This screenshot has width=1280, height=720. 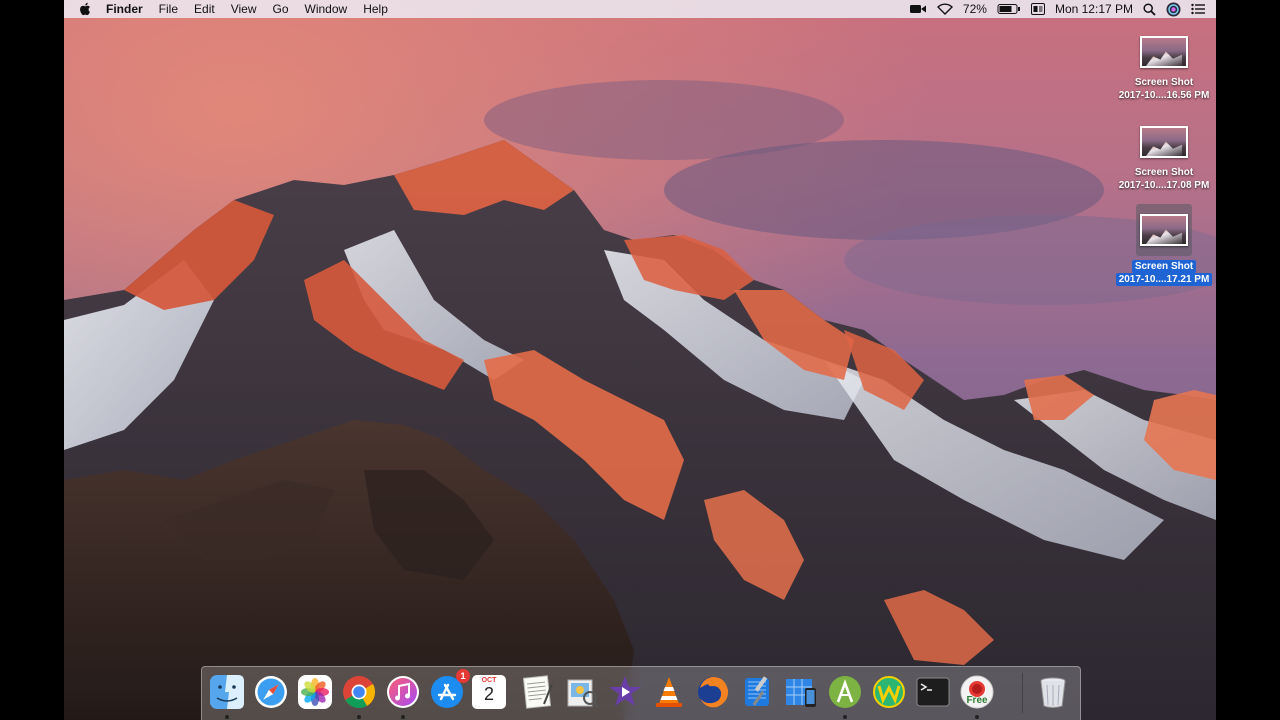 I want to click on menu-go: Go, so click(x=281, y=9).